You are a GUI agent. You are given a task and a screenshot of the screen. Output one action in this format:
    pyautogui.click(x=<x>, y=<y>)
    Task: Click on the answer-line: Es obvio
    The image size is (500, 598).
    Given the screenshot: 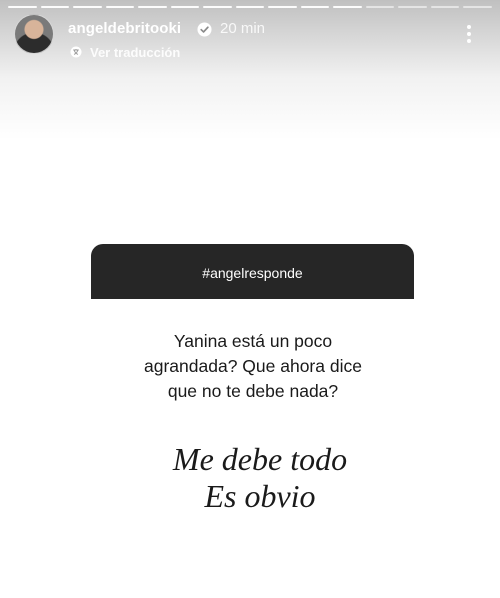 What is the action you would take?
    pyautogui.click(x=260, y=496)
    